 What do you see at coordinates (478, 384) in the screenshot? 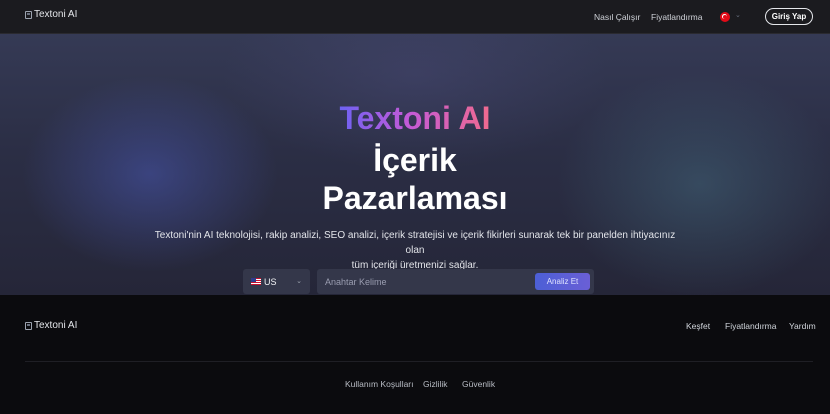
I see `legal-link-security: Güvenlik` at bounding box center [478, 384].